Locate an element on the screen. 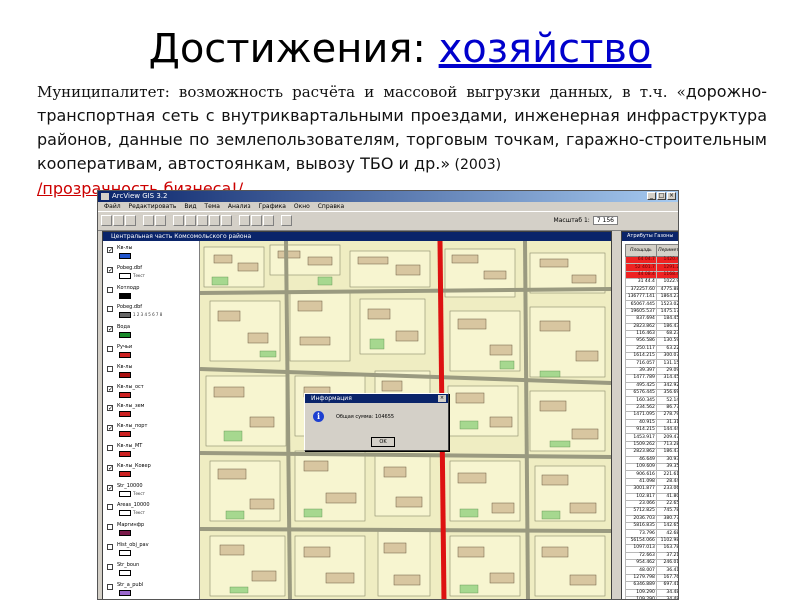 This screenshot has width=800, height=600. select-button is located at coordinates (244, 220).